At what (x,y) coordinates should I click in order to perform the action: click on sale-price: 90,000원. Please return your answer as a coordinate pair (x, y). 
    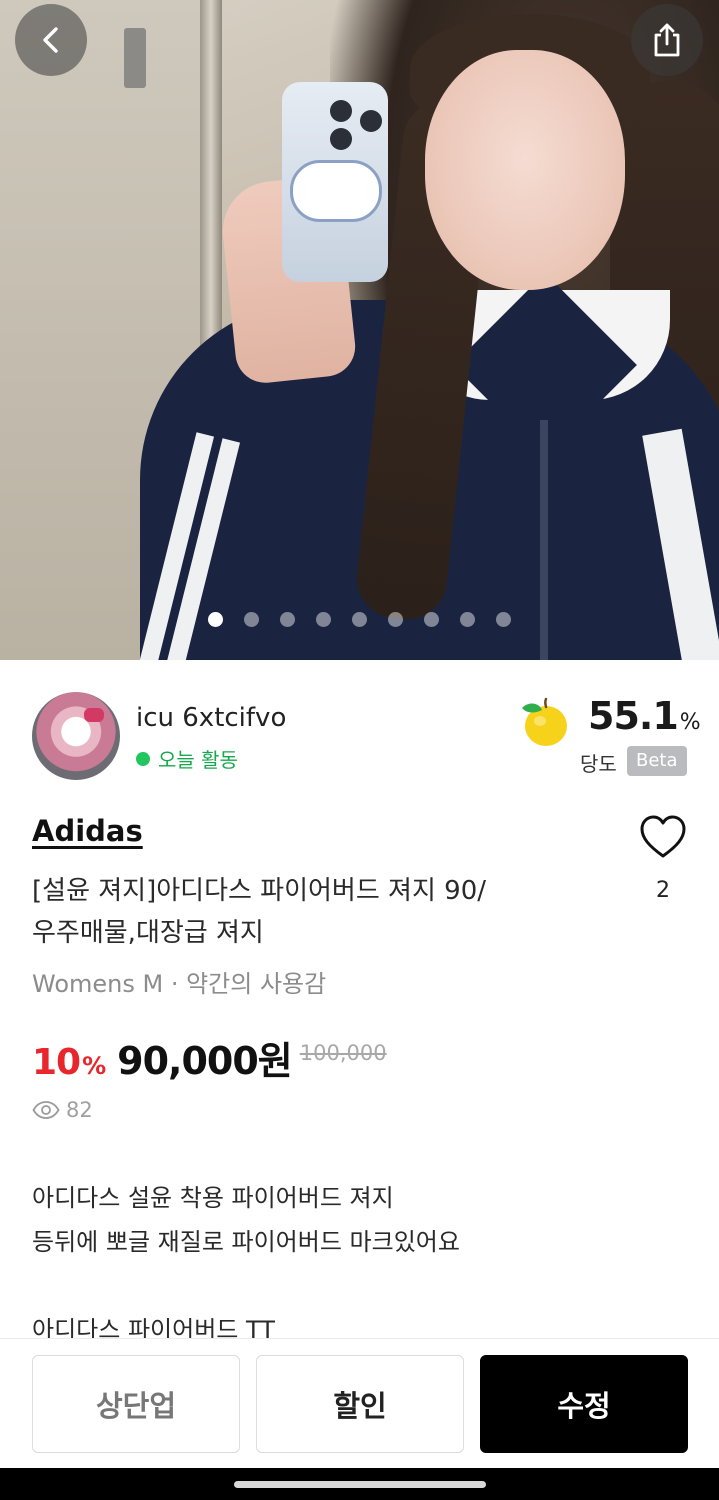
    Looking at the image, I should click on (205, 1061).